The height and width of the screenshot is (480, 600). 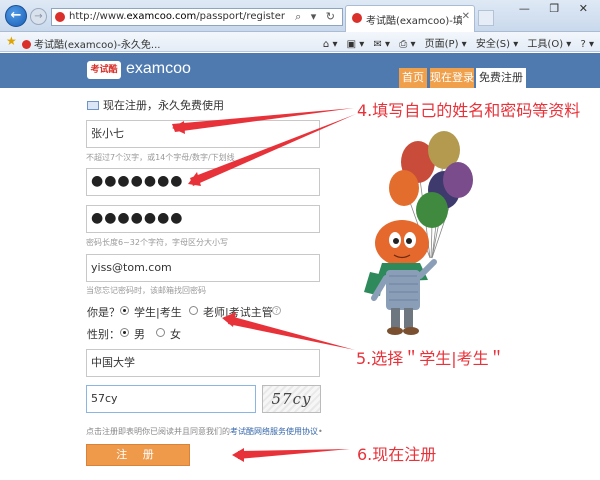 I want to click on mascot-icon, so click(x=400, y=277).